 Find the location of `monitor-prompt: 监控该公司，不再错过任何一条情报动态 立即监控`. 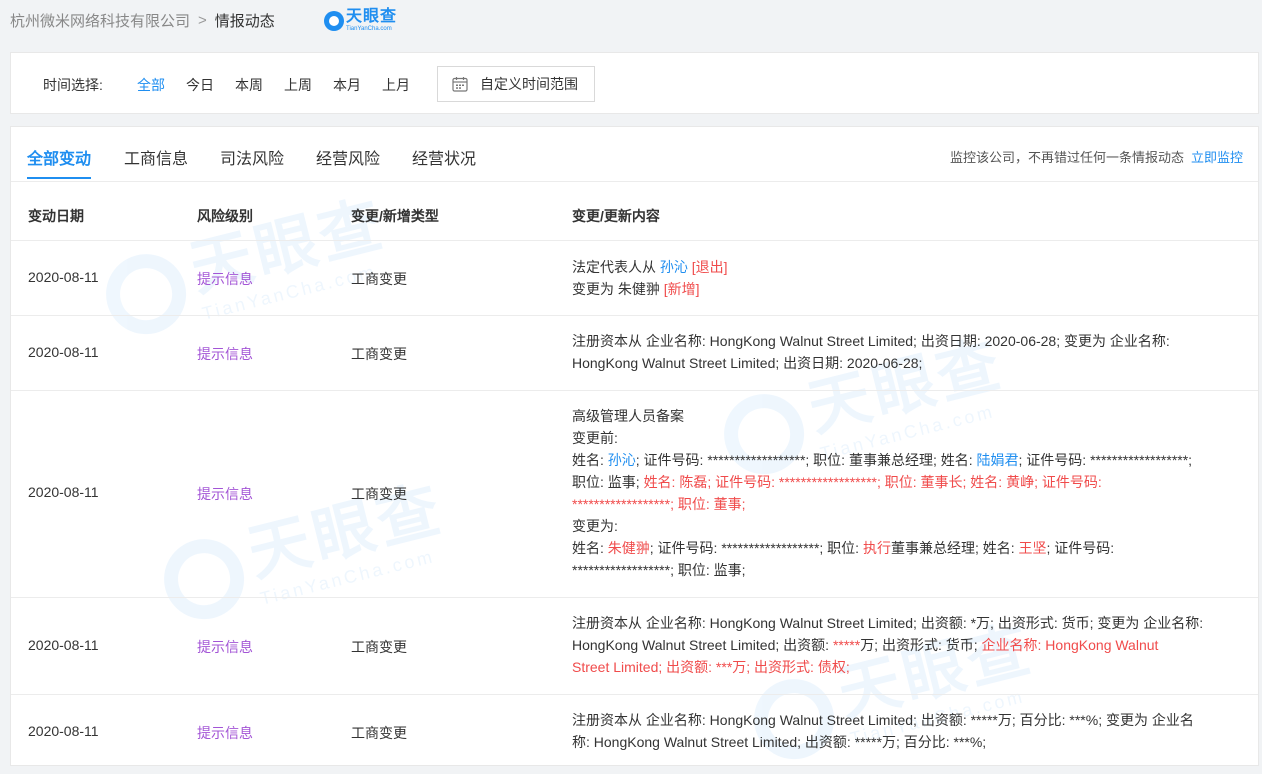

monitor-prompt: 监控该公司，不再错过任何一条情报动态 立即监控 is located at coordinates (1096, 156).